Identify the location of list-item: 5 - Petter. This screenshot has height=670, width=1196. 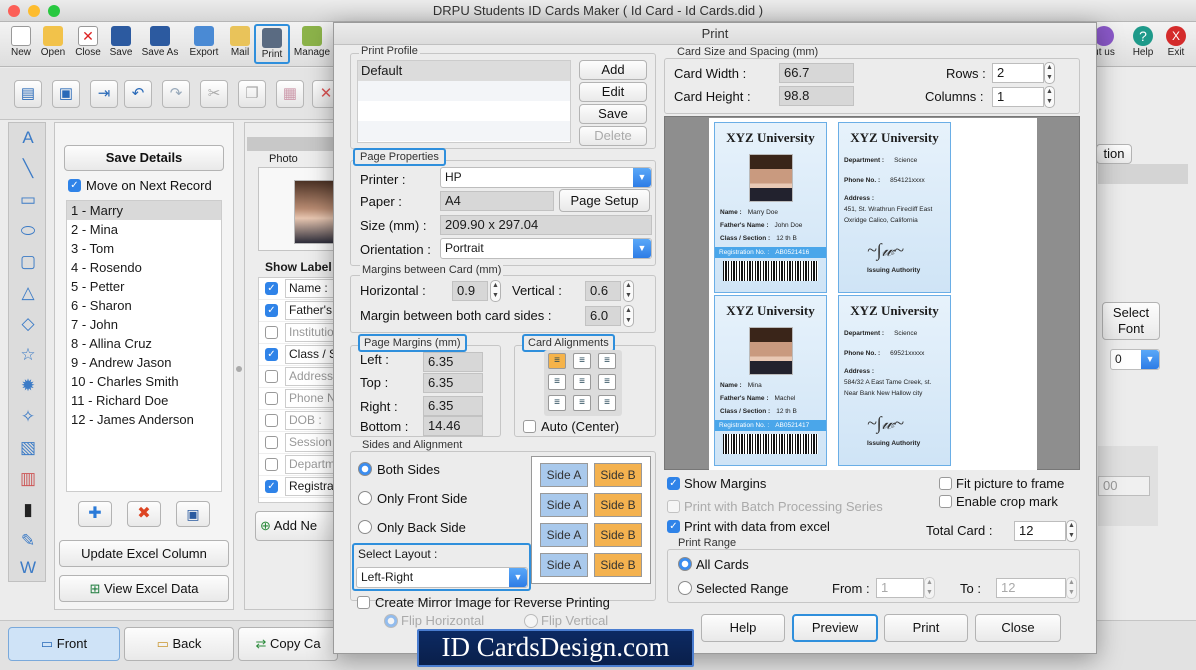
(144, 286).